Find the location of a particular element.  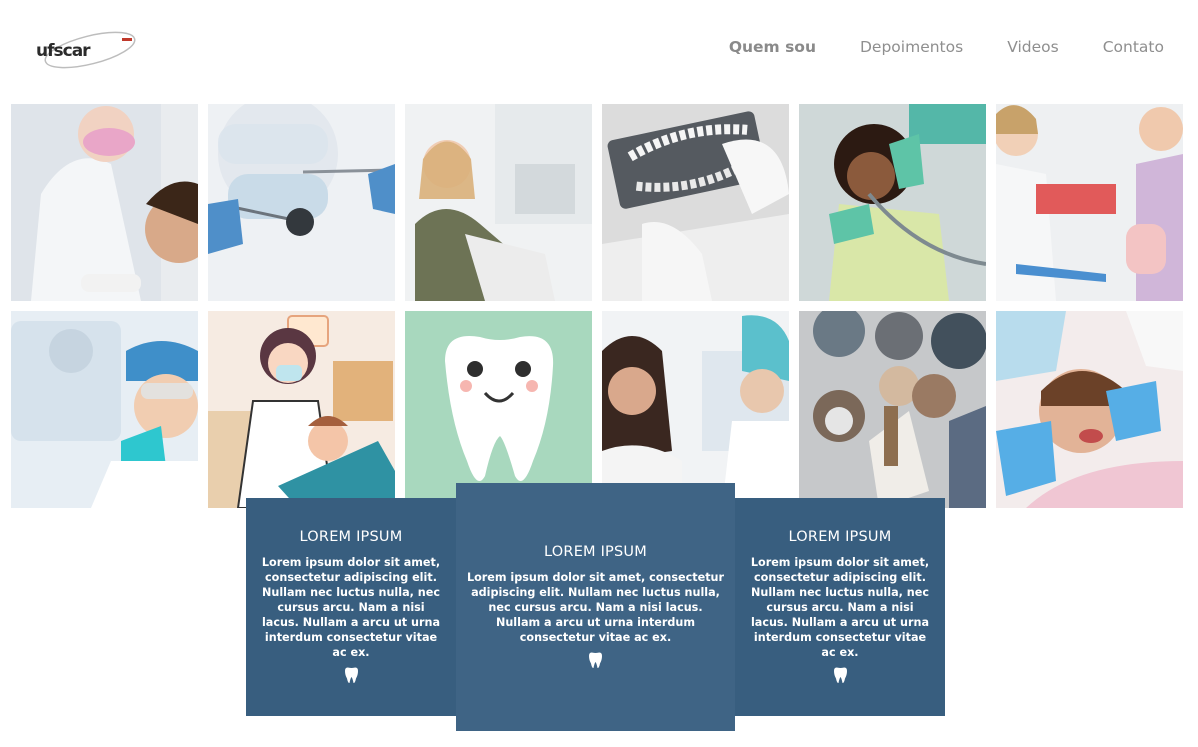

gallery-image-dental-tools is located at coordinates (301, 202).